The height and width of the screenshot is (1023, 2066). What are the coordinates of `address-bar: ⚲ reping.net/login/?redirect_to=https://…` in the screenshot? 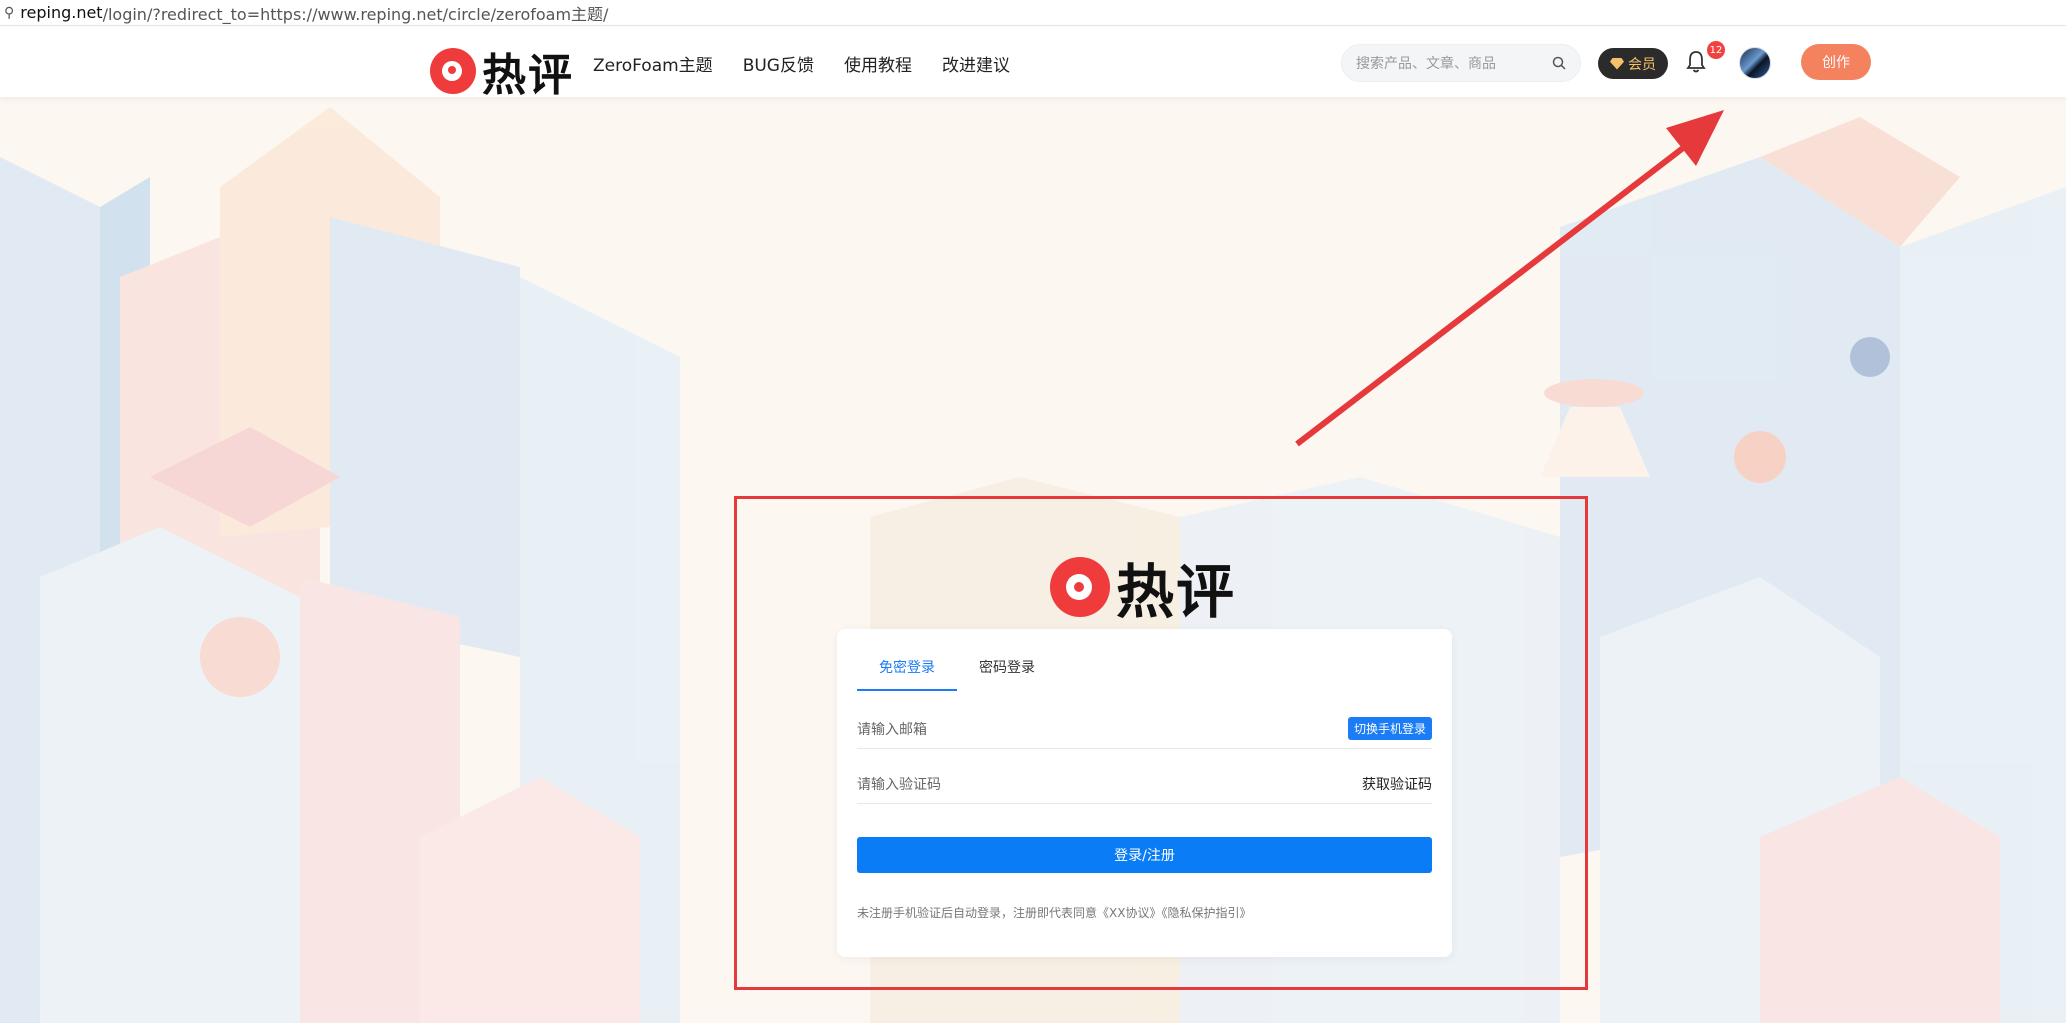 It's located at (1033, 13).